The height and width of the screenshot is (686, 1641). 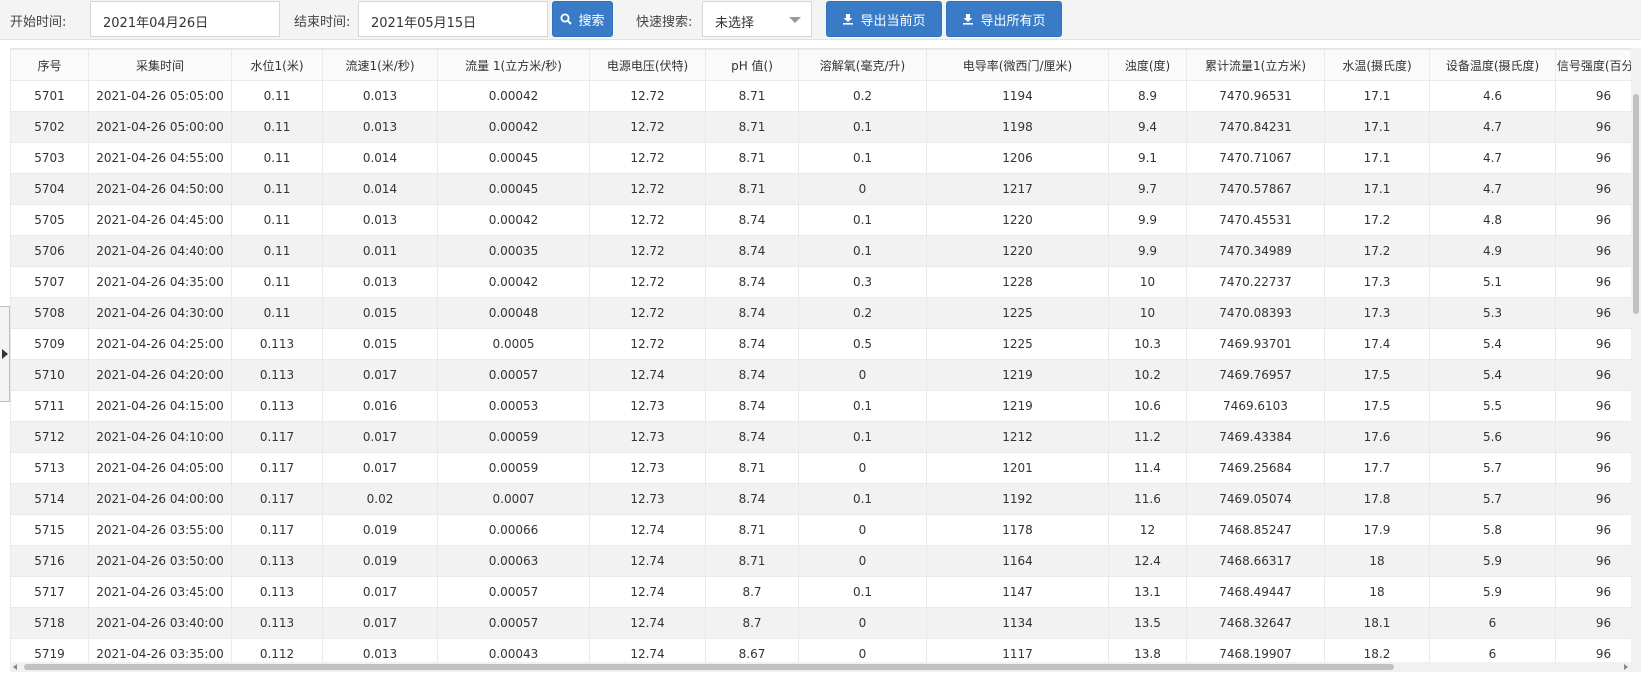 I want to click on table-cell: 0.02, so click(x=380, y=499).